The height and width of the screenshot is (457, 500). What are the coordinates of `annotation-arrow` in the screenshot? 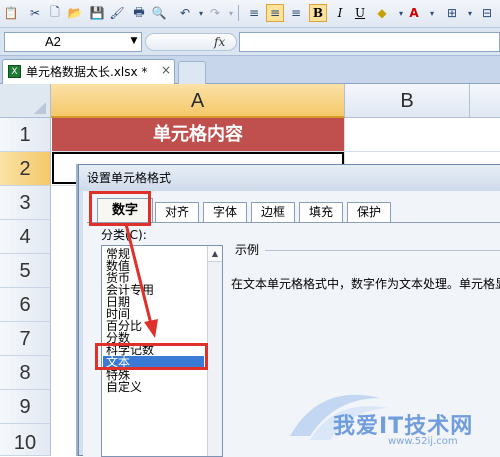 It's located at (141, 280).